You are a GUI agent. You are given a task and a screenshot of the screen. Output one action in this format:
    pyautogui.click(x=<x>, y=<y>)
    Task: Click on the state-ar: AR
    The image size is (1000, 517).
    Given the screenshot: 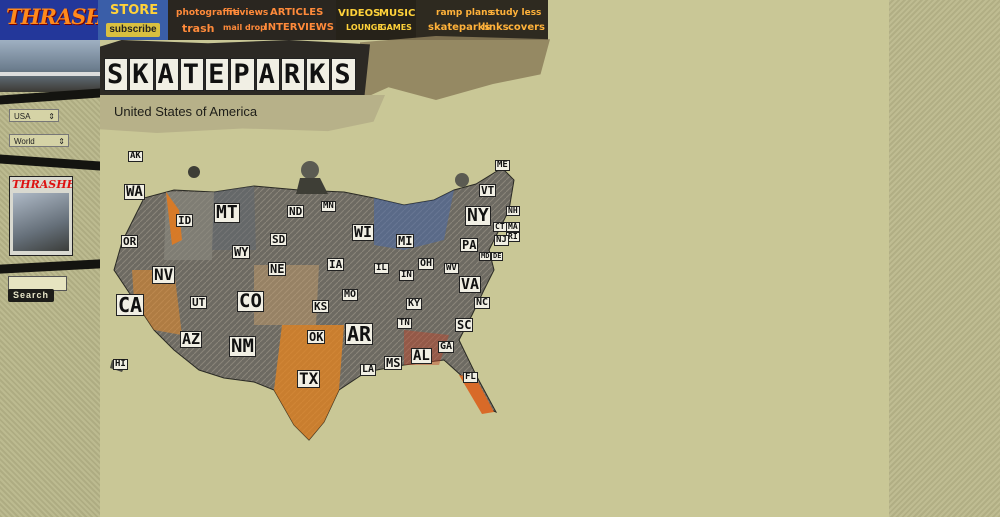 What is the action you would take?
    pyautogui.click(x=359, y=334)
    